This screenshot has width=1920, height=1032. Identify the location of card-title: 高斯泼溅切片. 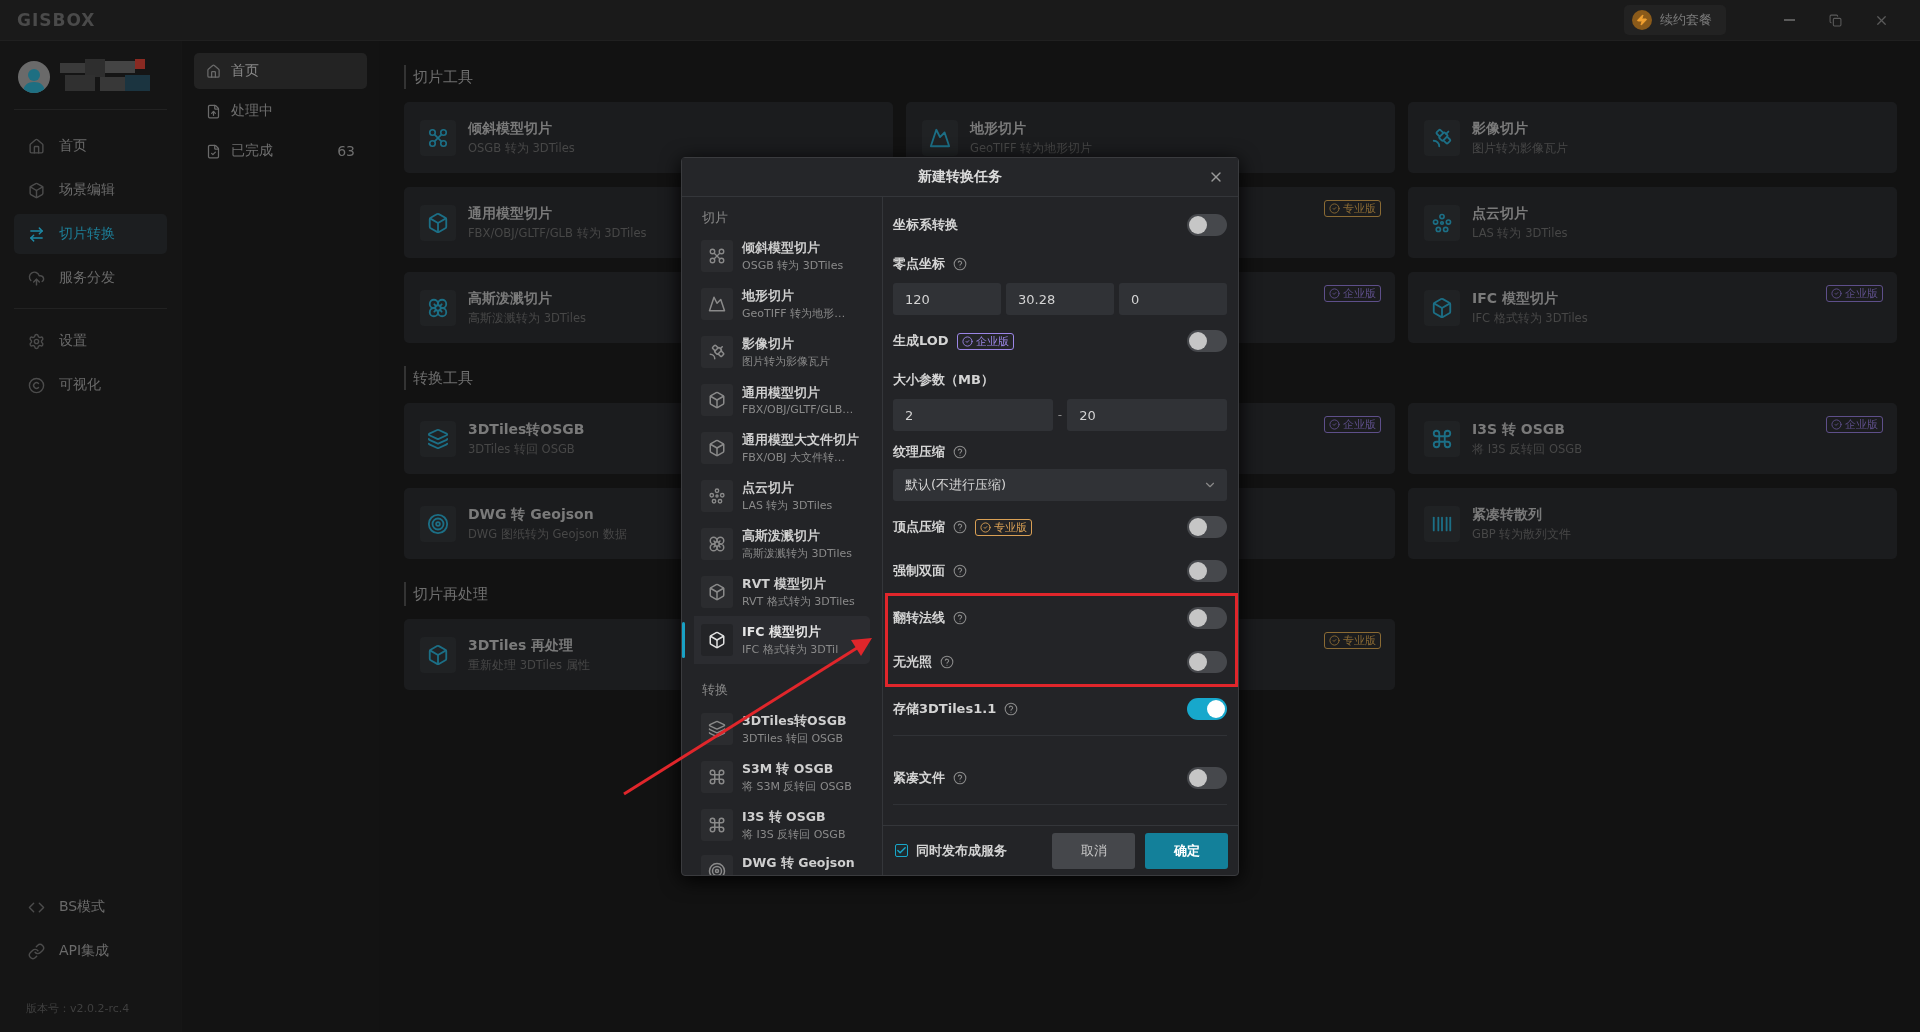
(510, 298).